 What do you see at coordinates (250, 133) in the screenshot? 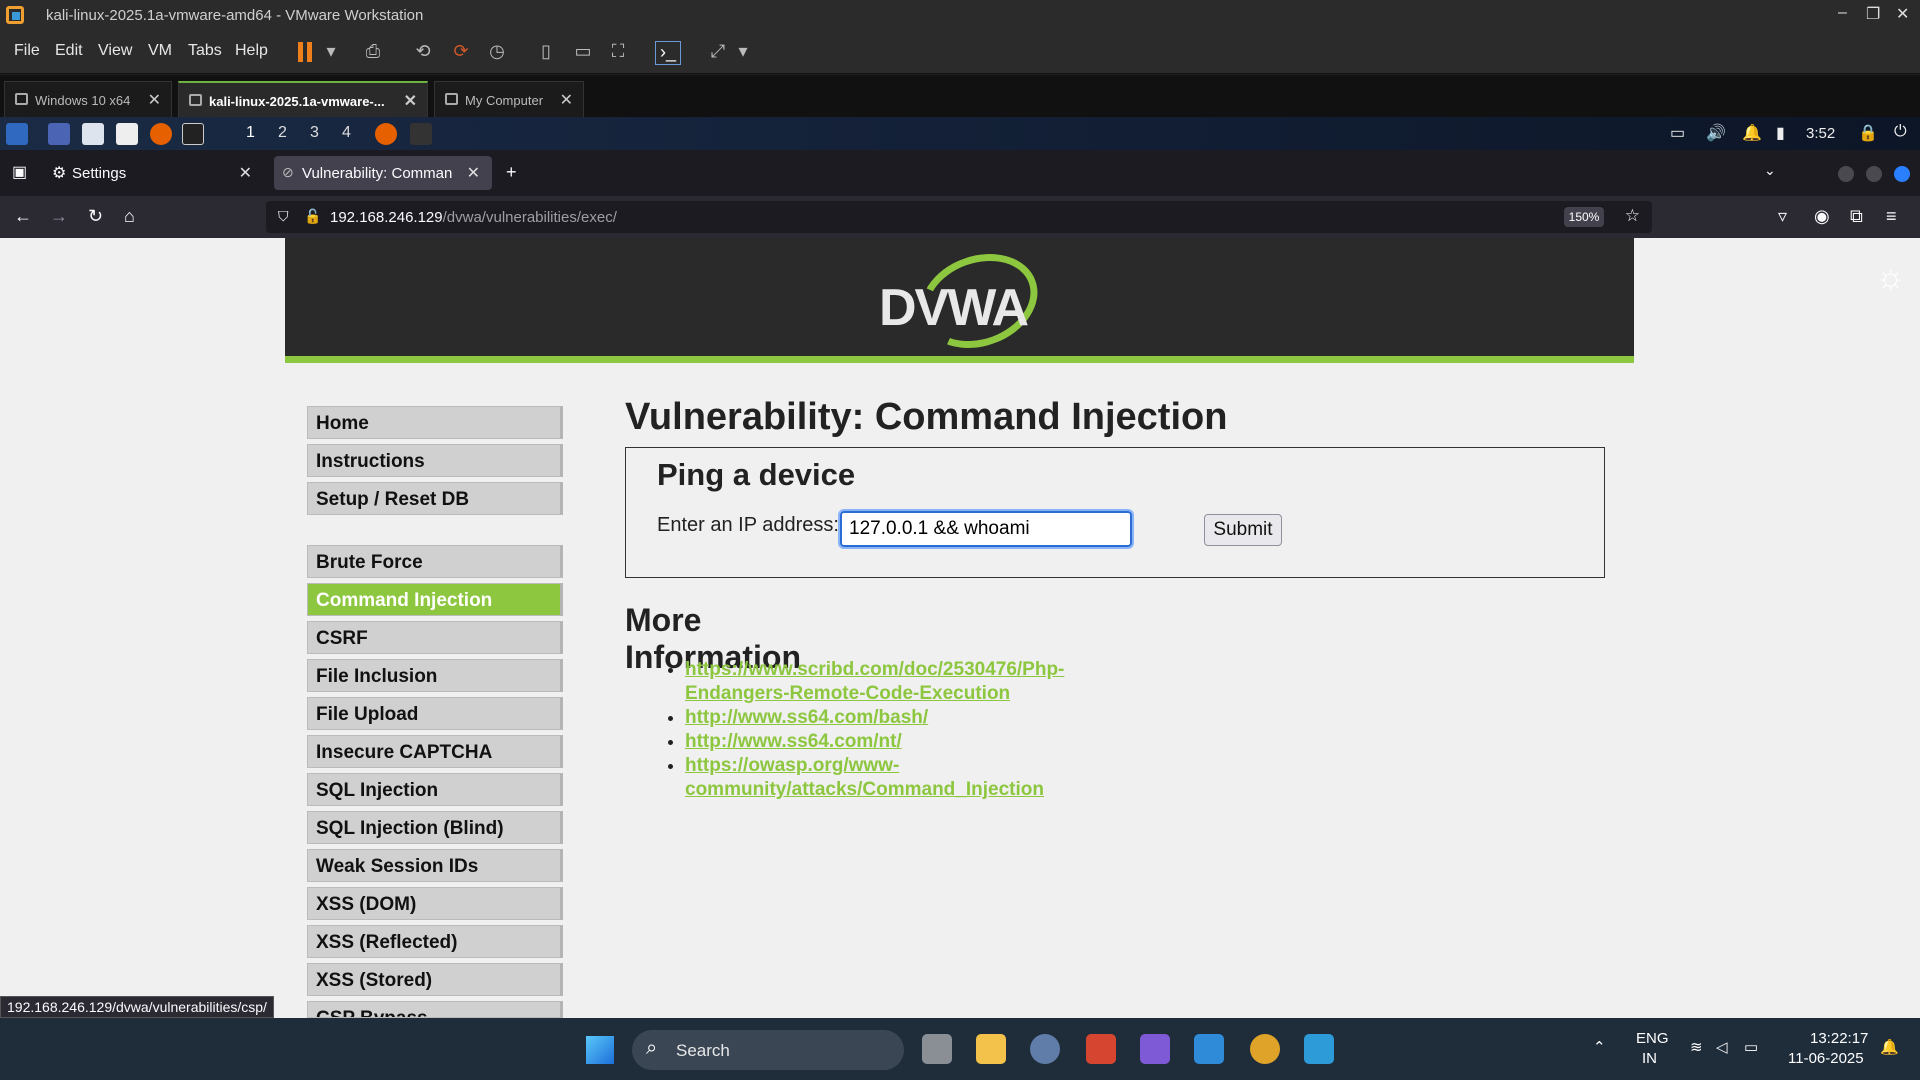
I see `workspace-1: 1` at bounding box center [250, 133].